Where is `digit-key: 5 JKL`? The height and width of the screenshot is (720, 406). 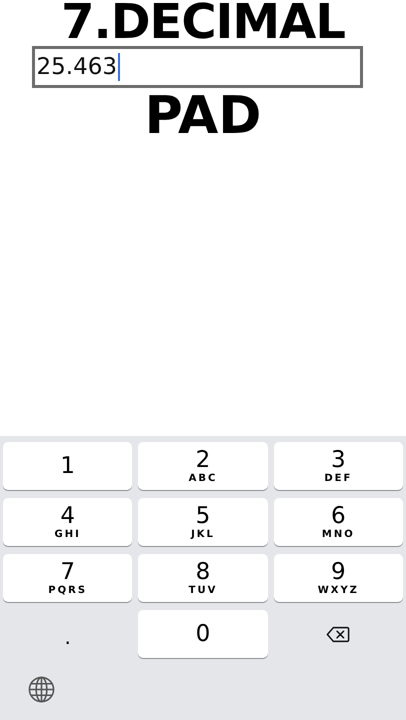 digit-key: 5 JKL is located at coordinates (203, 522).